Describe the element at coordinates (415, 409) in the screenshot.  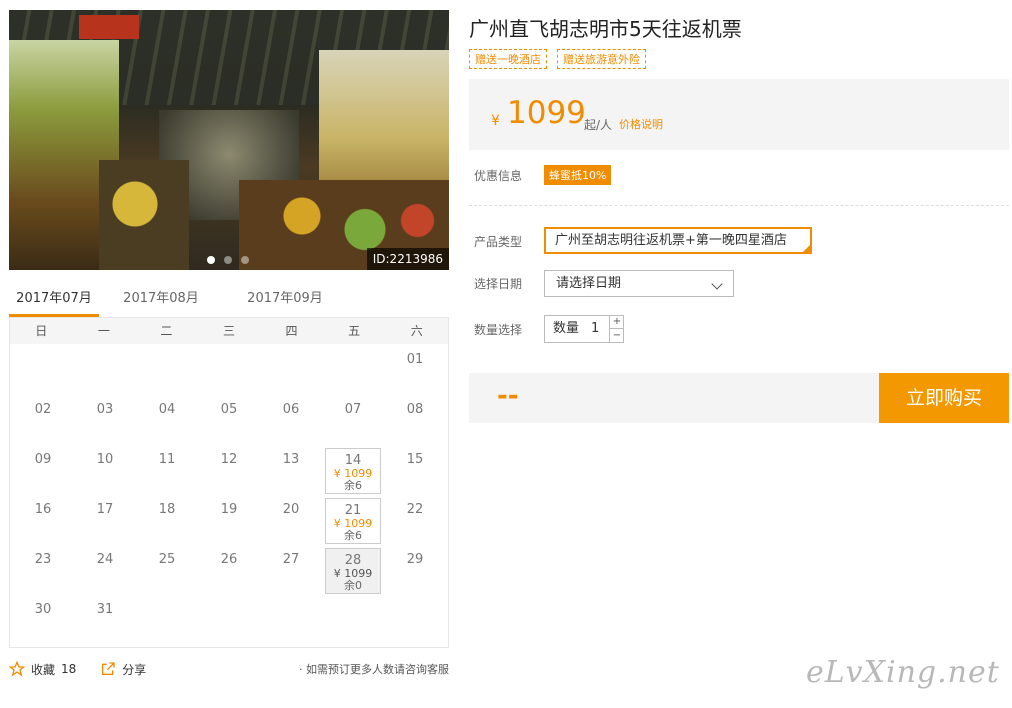
I see `calendar-day-number: 08` at that location.